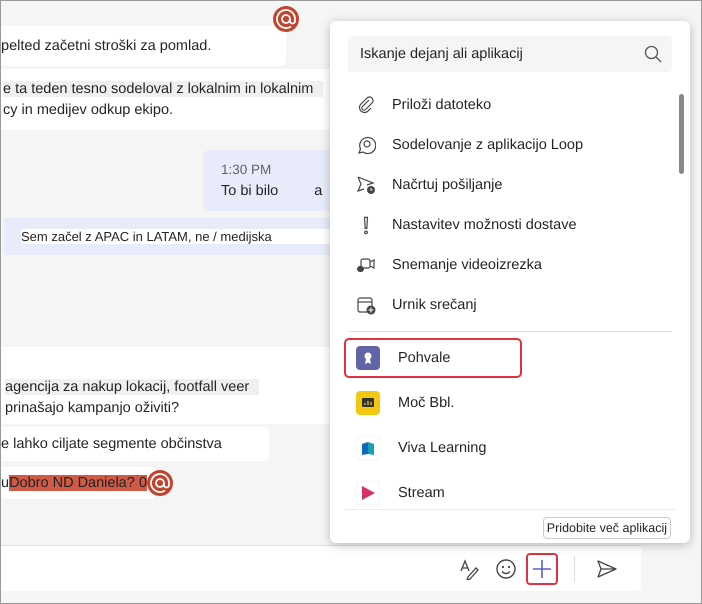 This screenshot has height=604, width=702. I want to click on message-text: agencija za nakup lokacij, footfall veer, so click(132, 387).